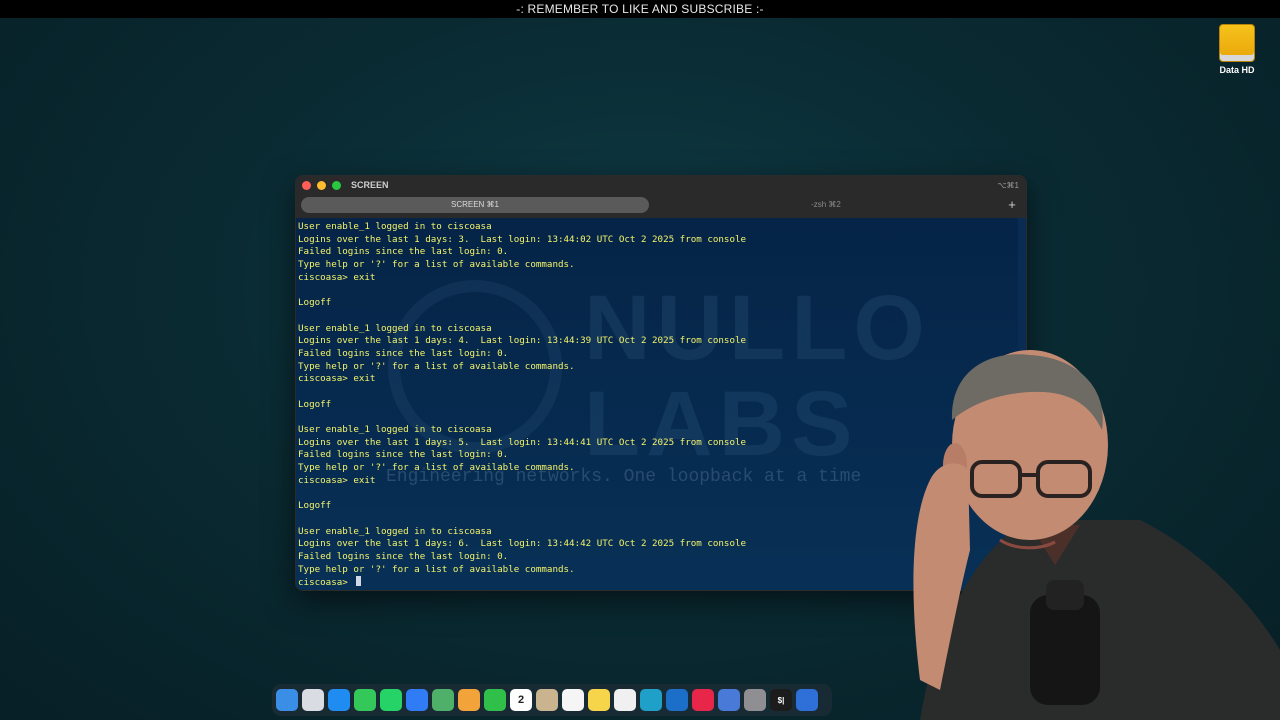 This screenshot has width=1280, height=720. Describe the element at coordinates (321, 185) in the screenshot. I see `minimize-window-button` at that location.